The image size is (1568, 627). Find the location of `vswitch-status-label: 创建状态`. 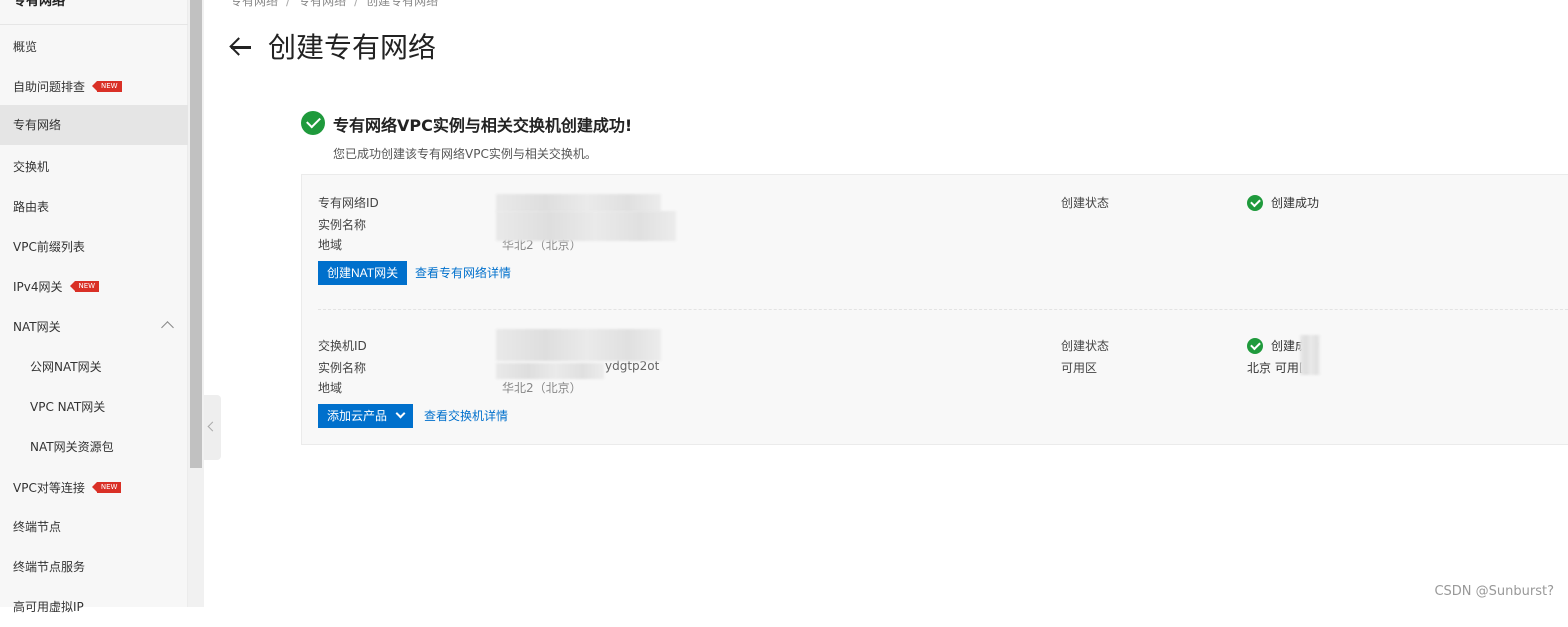

vswitch-status-label: 创建状态 is located at coordinates (1085, 346).